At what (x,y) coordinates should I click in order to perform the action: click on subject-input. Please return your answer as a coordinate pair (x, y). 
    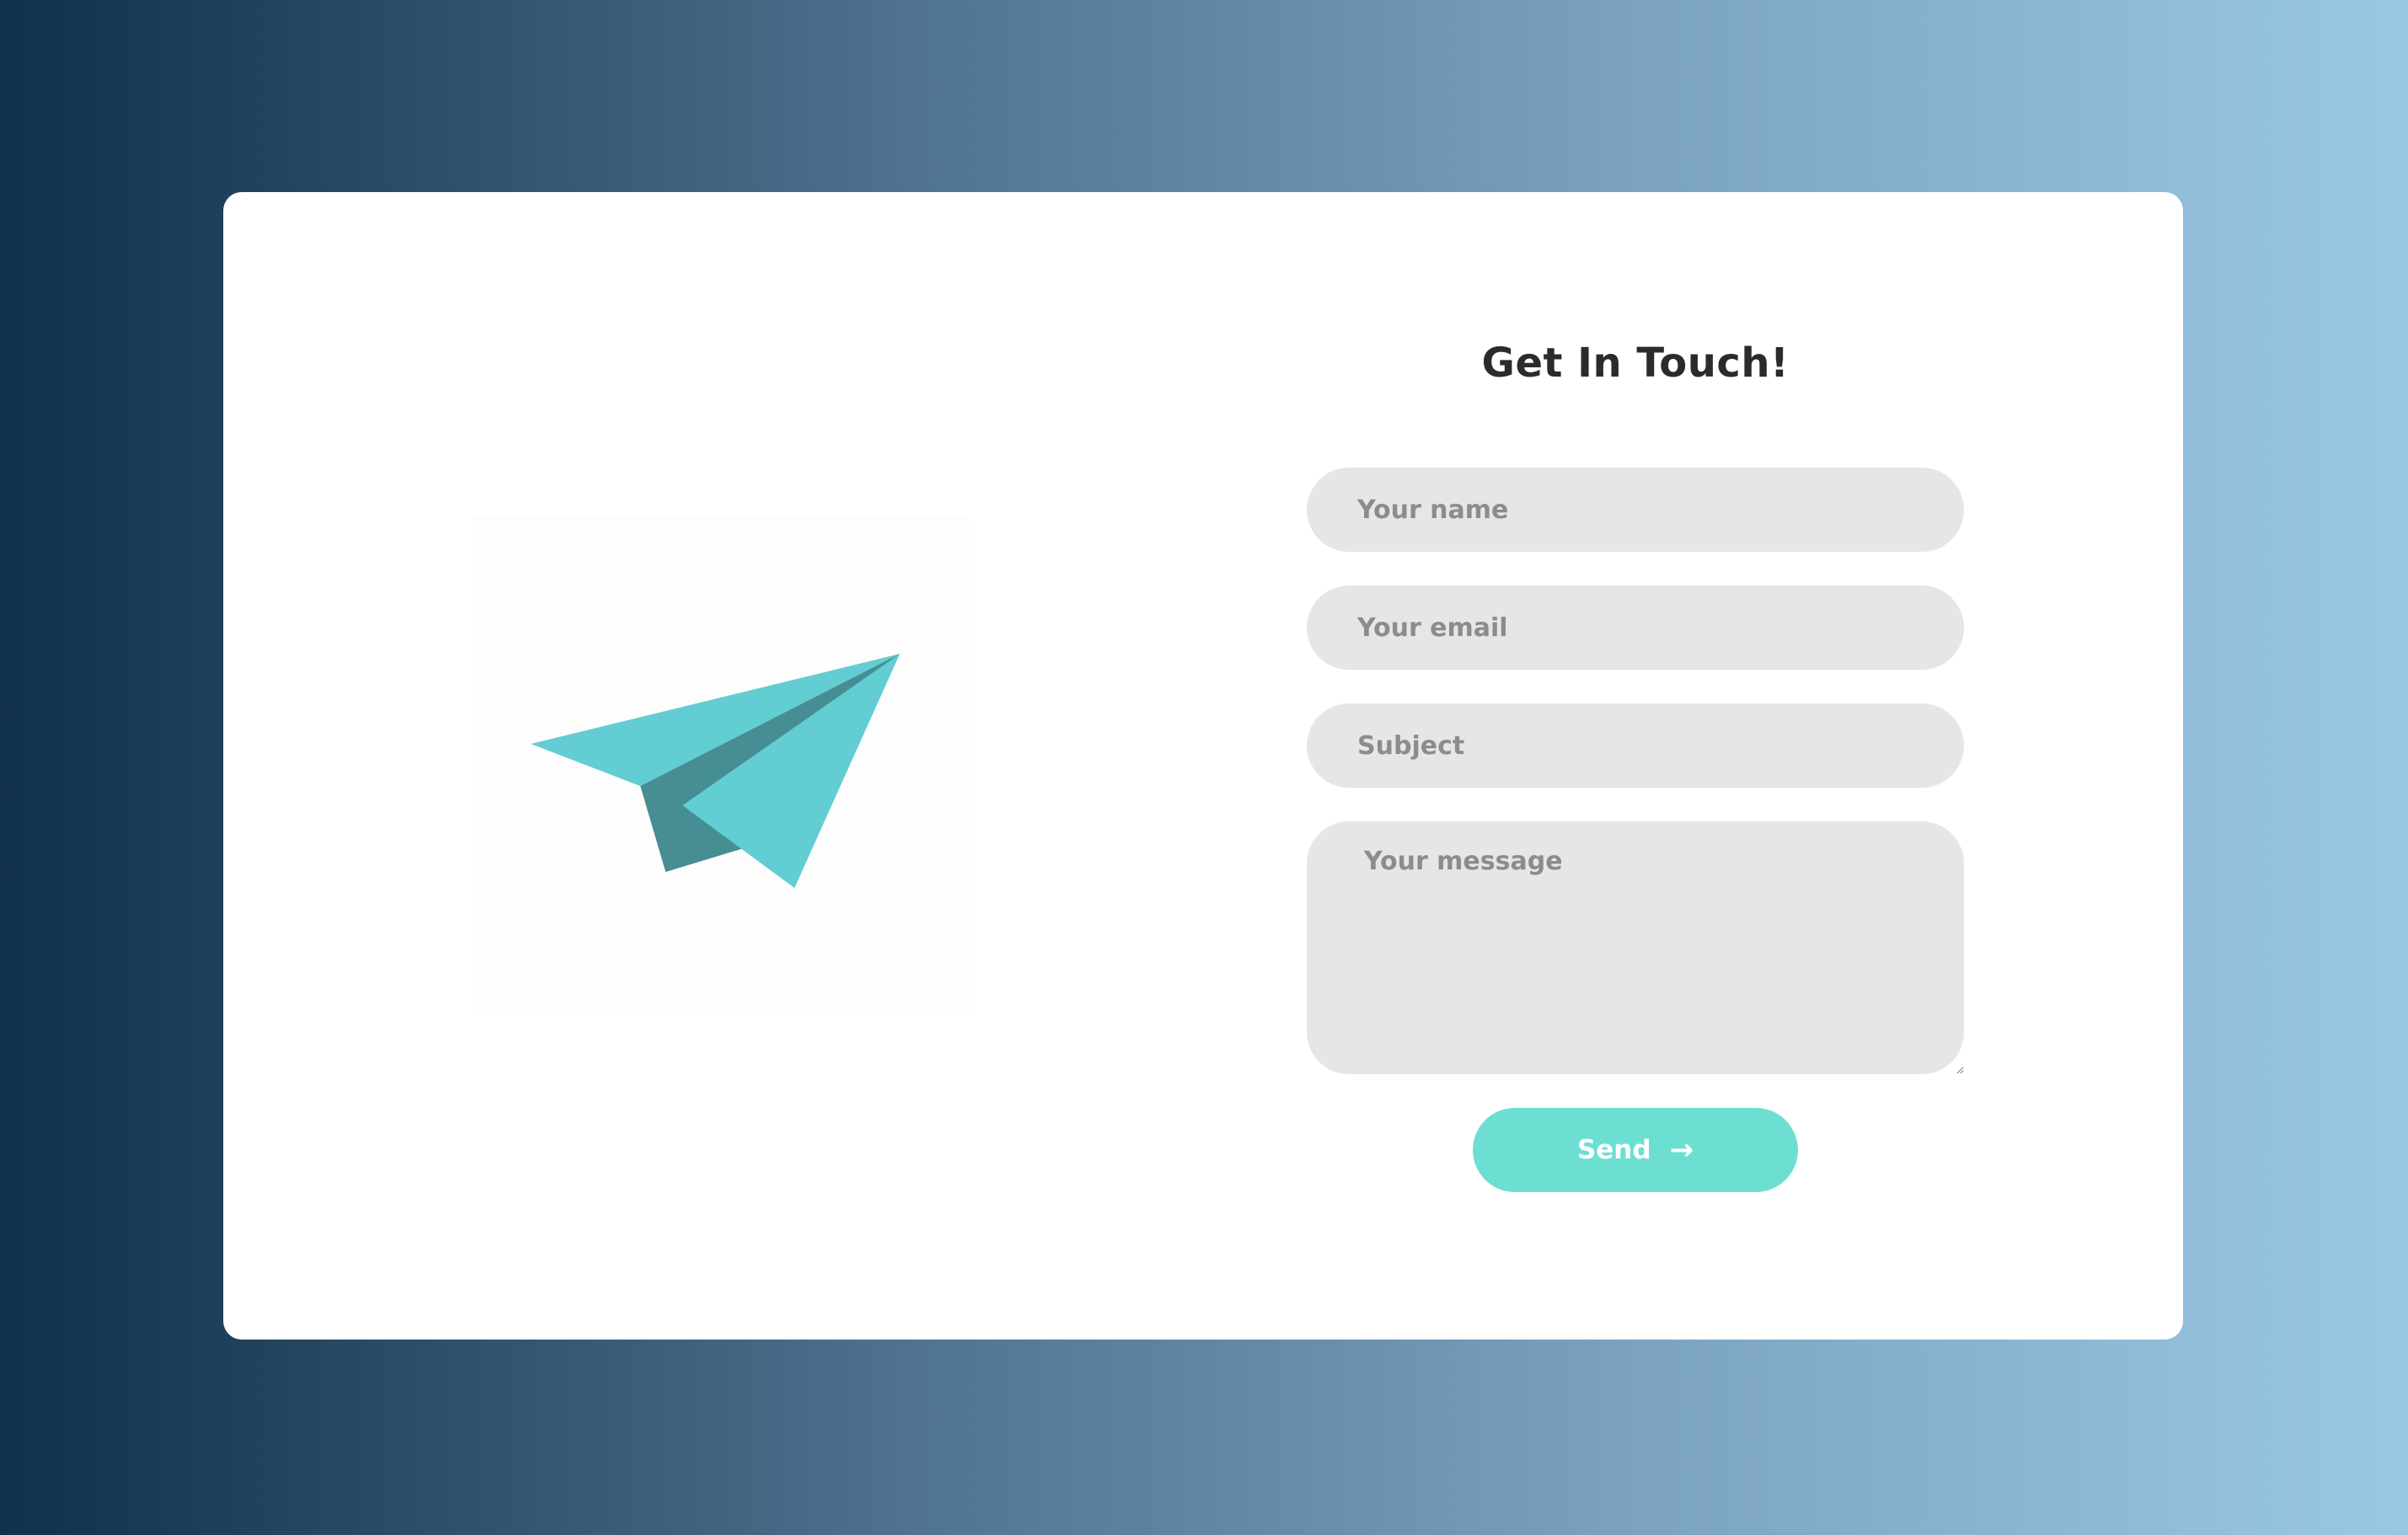
    Looking at the image, I should click on (1635, 745).